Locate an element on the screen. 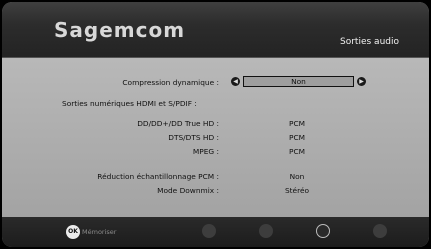 The image size is (431, 249). resampling-value: Non is located at coordinates (297, 176).